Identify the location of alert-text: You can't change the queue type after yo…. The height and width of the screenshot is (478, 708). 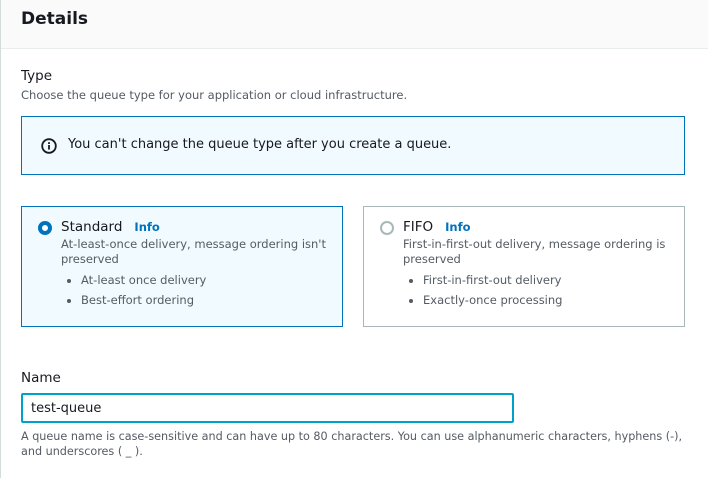
(260, 144).